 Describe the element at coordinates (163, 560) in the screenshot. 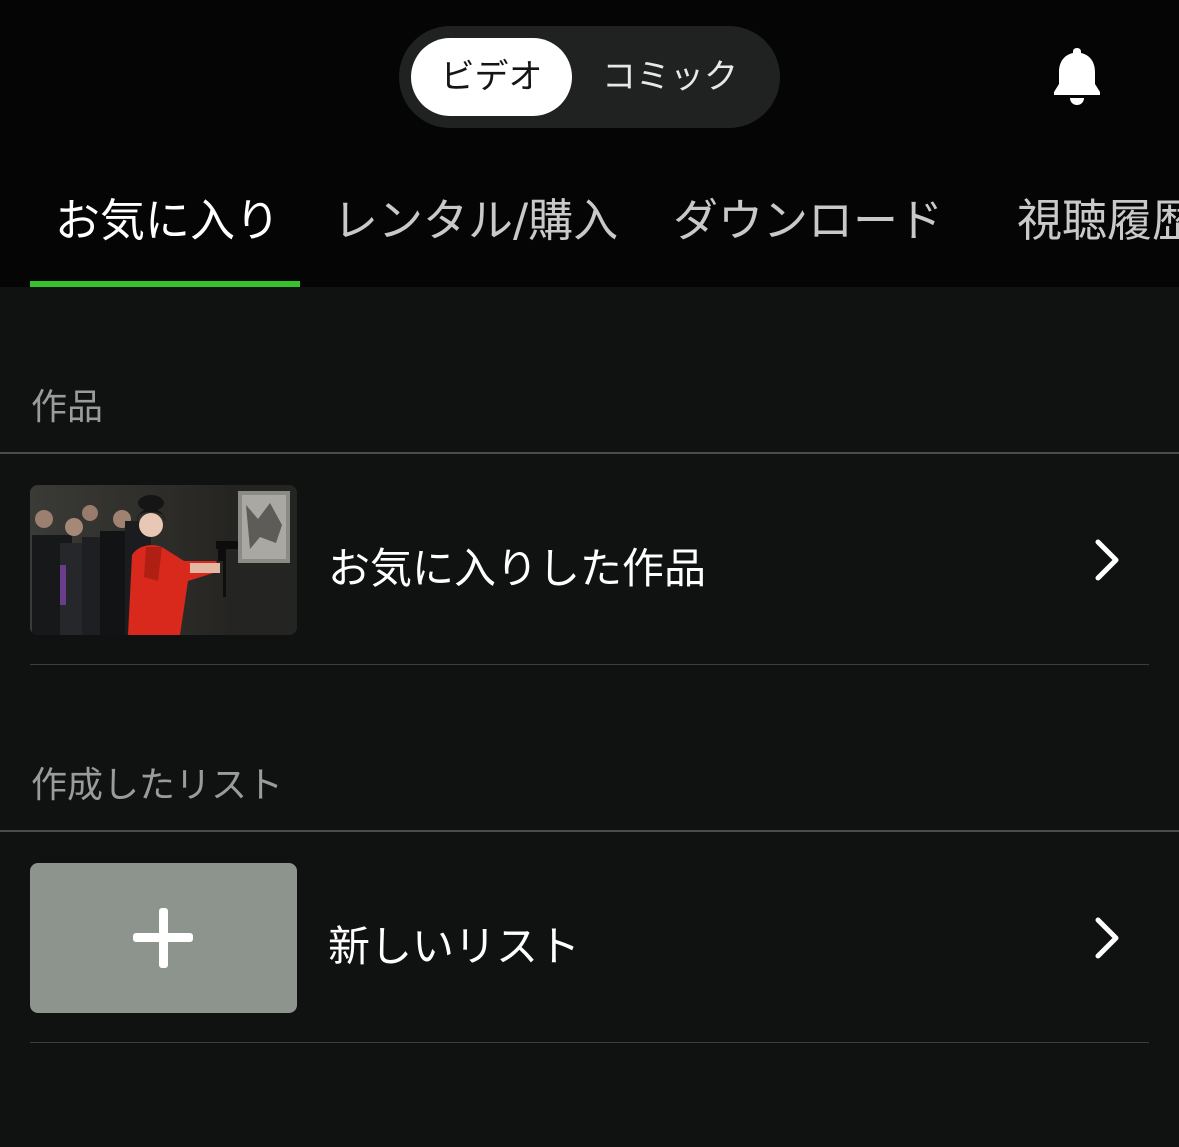

I see `film-still-thumbnail` at that location.